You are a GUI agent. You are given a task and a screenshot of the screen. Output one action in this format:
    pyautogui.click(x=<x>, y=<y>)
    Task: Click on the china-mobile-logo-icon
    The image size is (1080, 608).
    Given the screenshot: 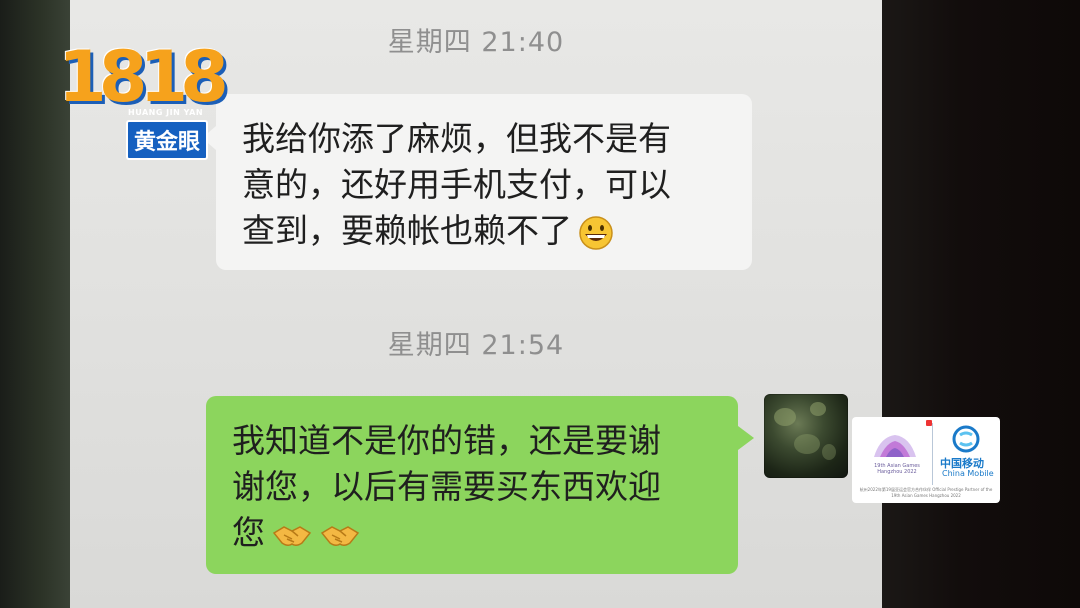 What is the action you would take?
    pyautogui.click(x=966, y=439)
    